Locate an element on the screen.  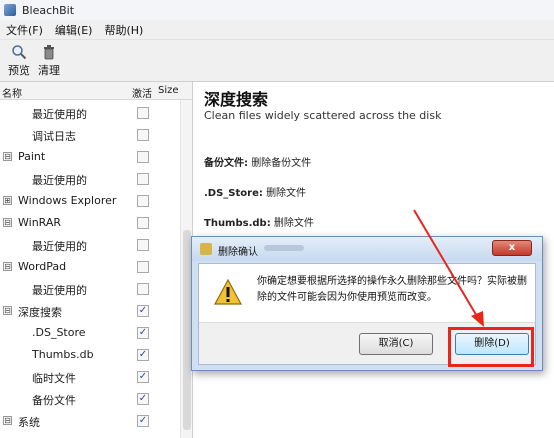
option-name: Thumbs.db: is located at coordinates (237, 223).